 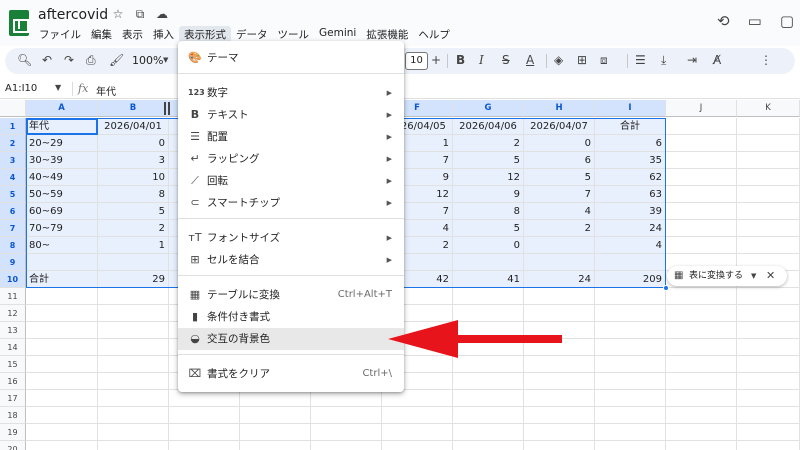 What do you see at coordinates (133, 262) in the screenshot?
I see `cell-b9` at bounding box center [133, 262].